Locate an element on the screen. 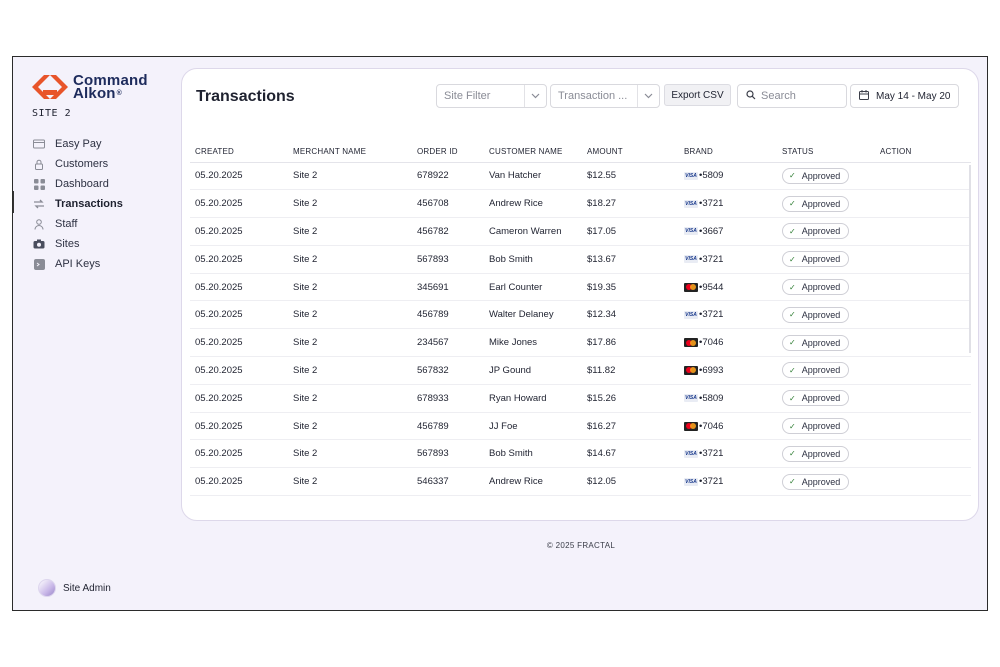 This screenshot has width=1000, height=667. cell-amount: $19.35 is located at coordinates (630, 287).